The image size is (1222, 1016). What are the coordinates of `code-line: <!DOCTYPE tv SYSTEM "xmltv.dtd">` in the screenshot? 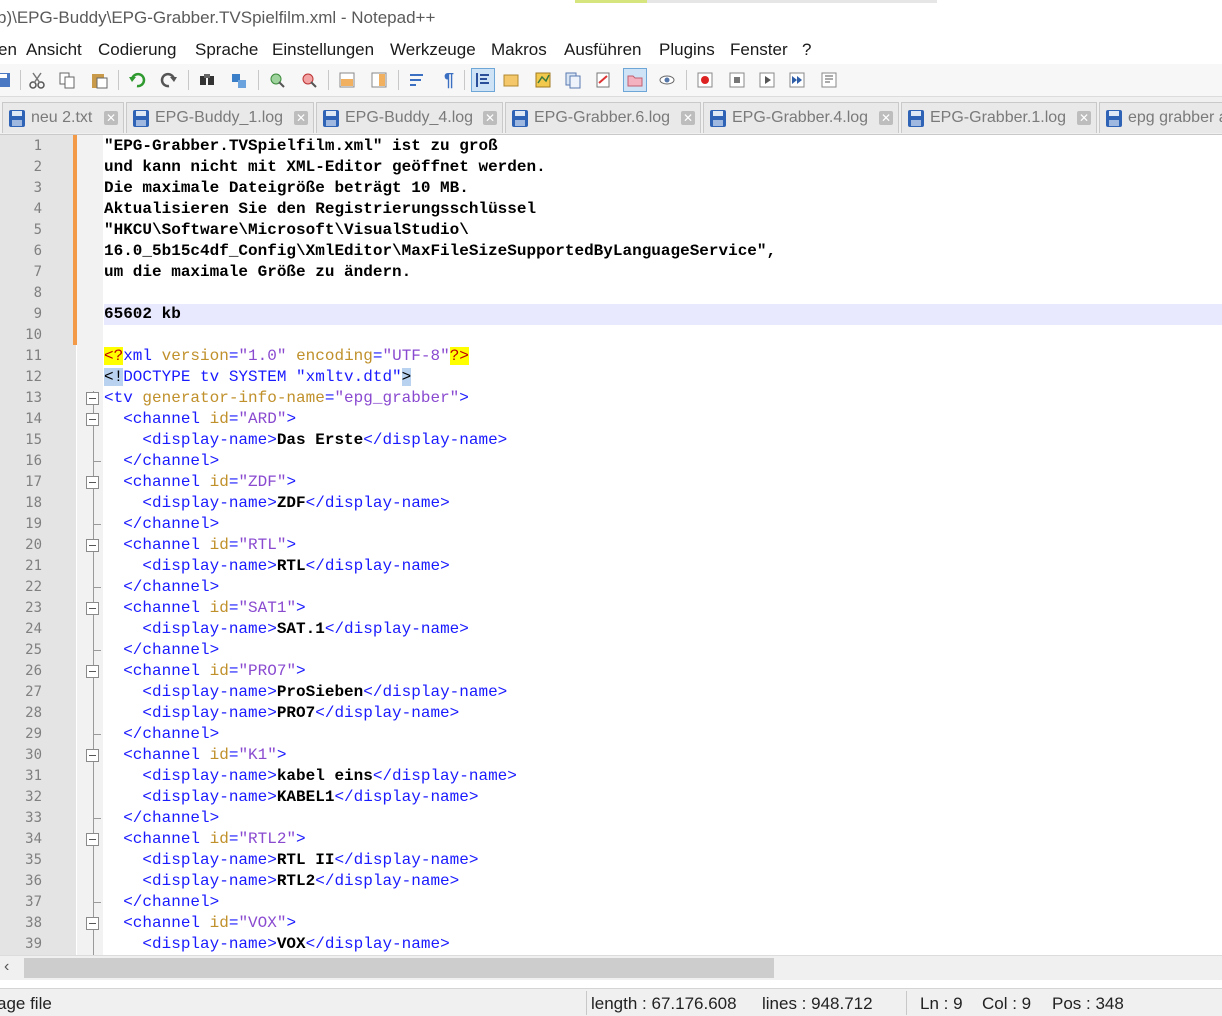 It's located at (663, 377).